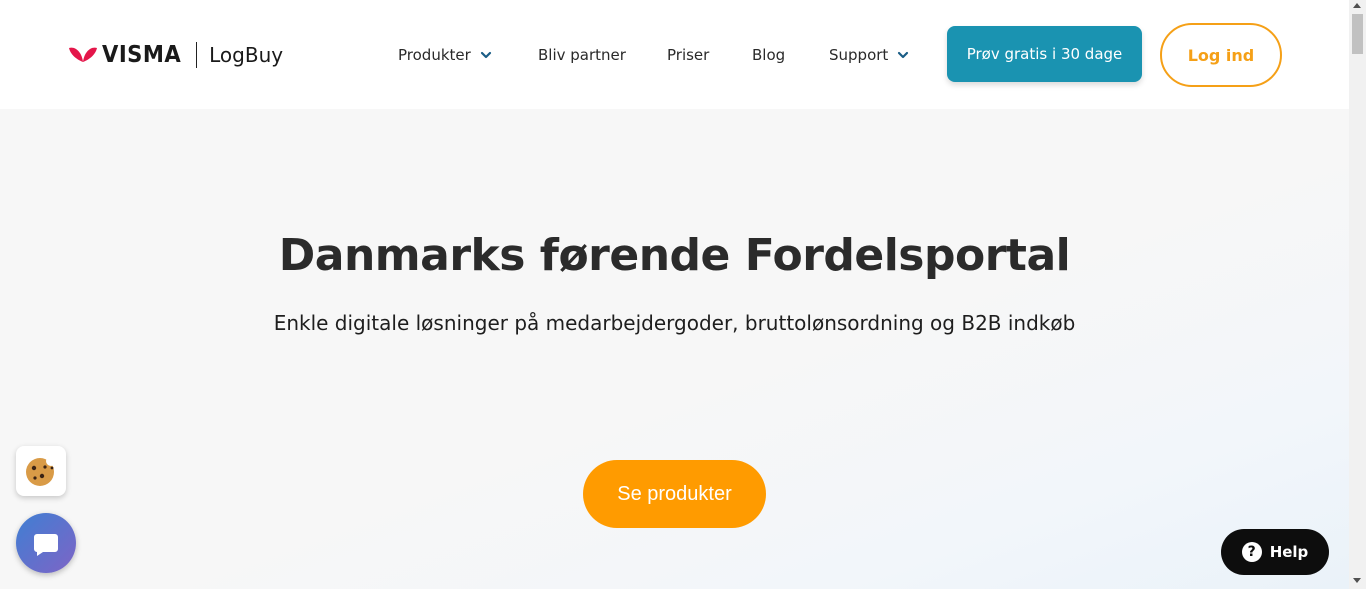 This screenshot has width=1366, height=589. I want to click on nav-item-label: Blog, so click(769, 55).